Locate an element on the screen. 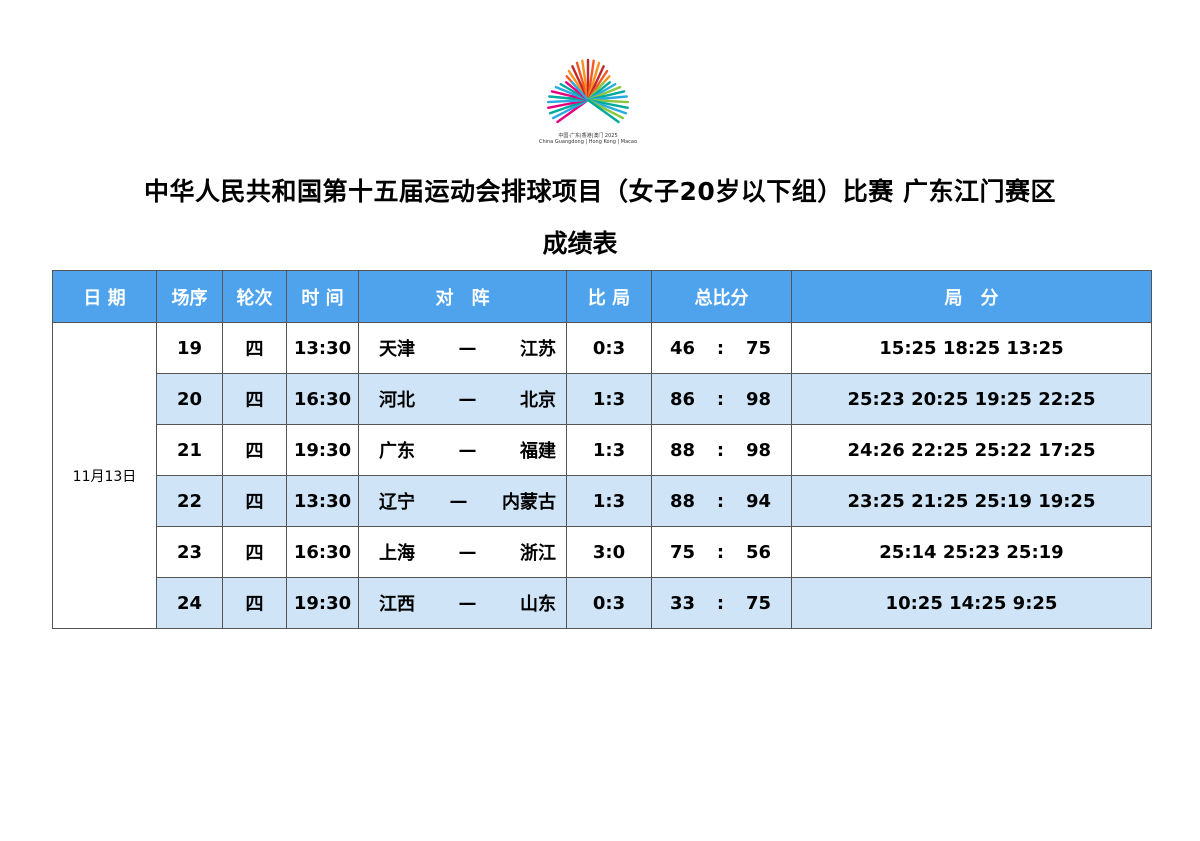 The width and height of the screenshot is (1200, 841). matchup-cell: 河北 — 北京 is located at coordinates (462, 399).